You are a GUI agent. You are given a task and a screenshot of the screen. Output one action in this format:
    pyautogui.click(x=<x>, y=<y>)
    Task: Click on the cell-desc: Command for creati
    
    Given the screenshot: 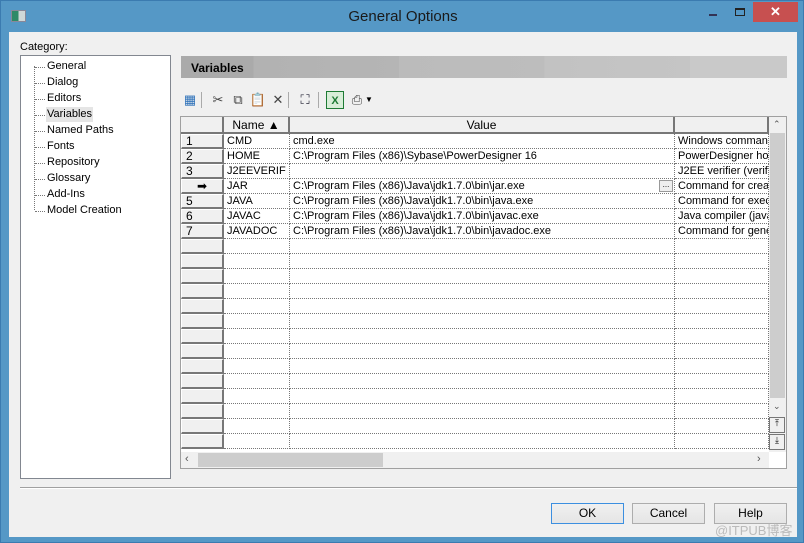 What is the action you would take?
    pyautogui.click(x=722, y=186)
    